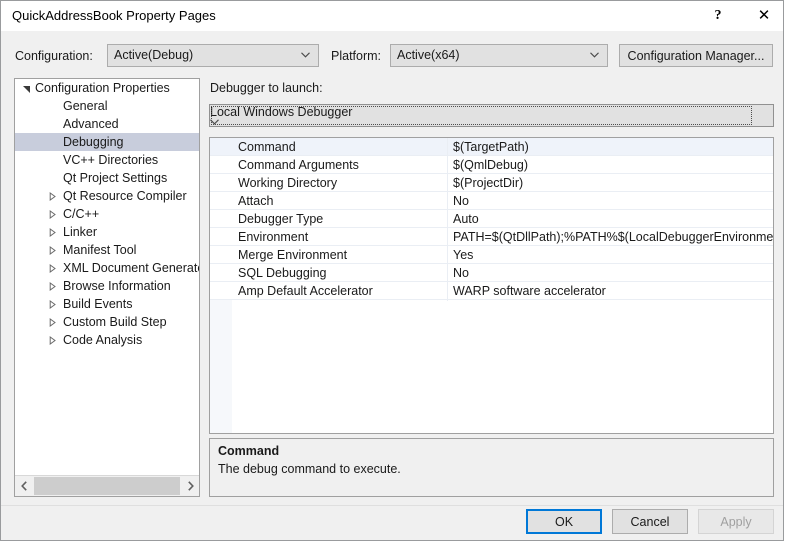 This screenshot has width=786, height=543. Describe the element at coordinates (81, 214) in the screenshot. I see `tree-item-label: C/C++` at that location.